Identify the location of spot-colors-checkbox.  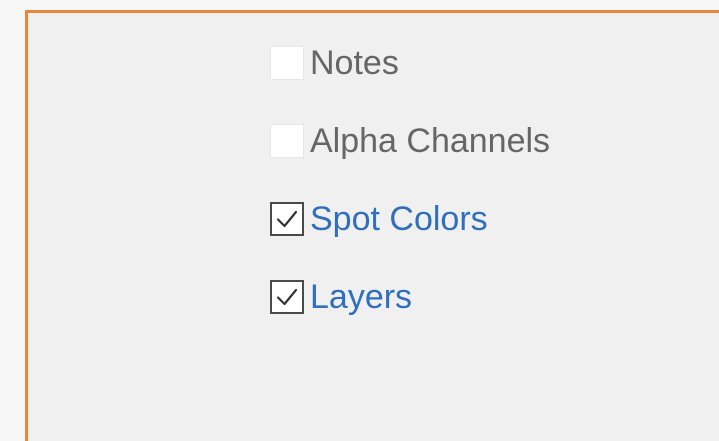
(287, 219).